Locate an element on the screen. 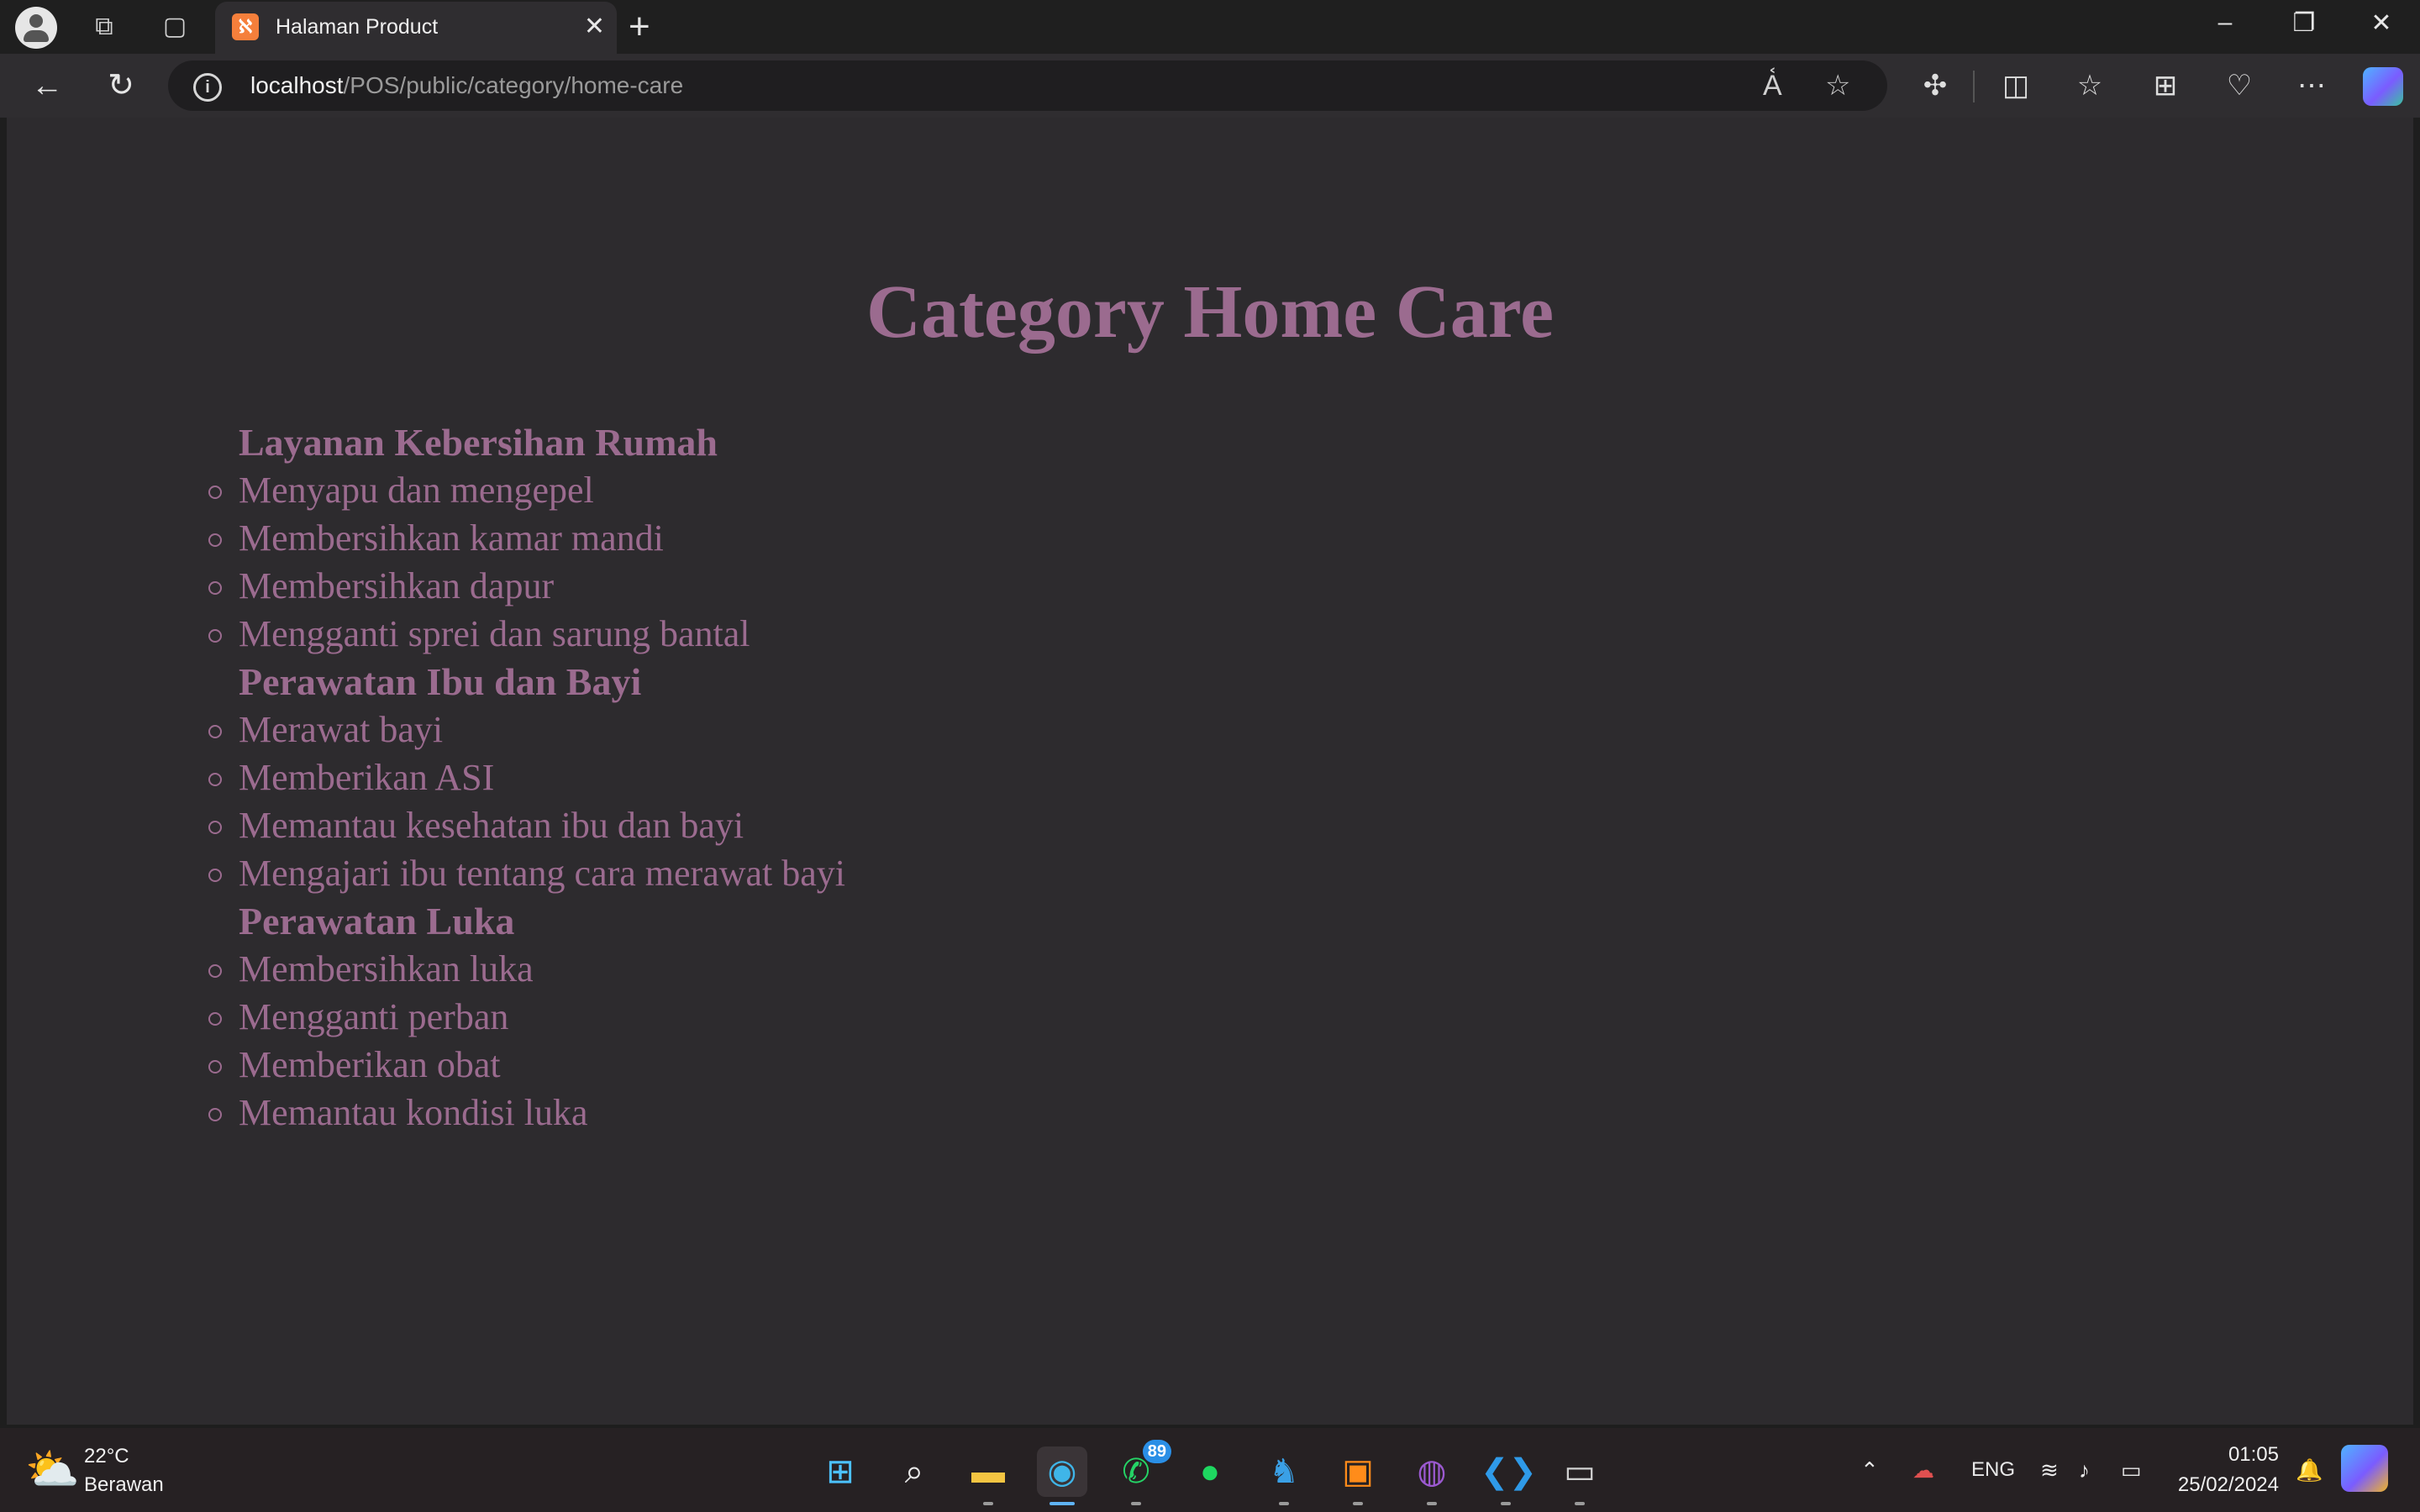 The image size is (2420, 1512). database-elephant-icon: ♞ is located at coordinates (1284, 1475).